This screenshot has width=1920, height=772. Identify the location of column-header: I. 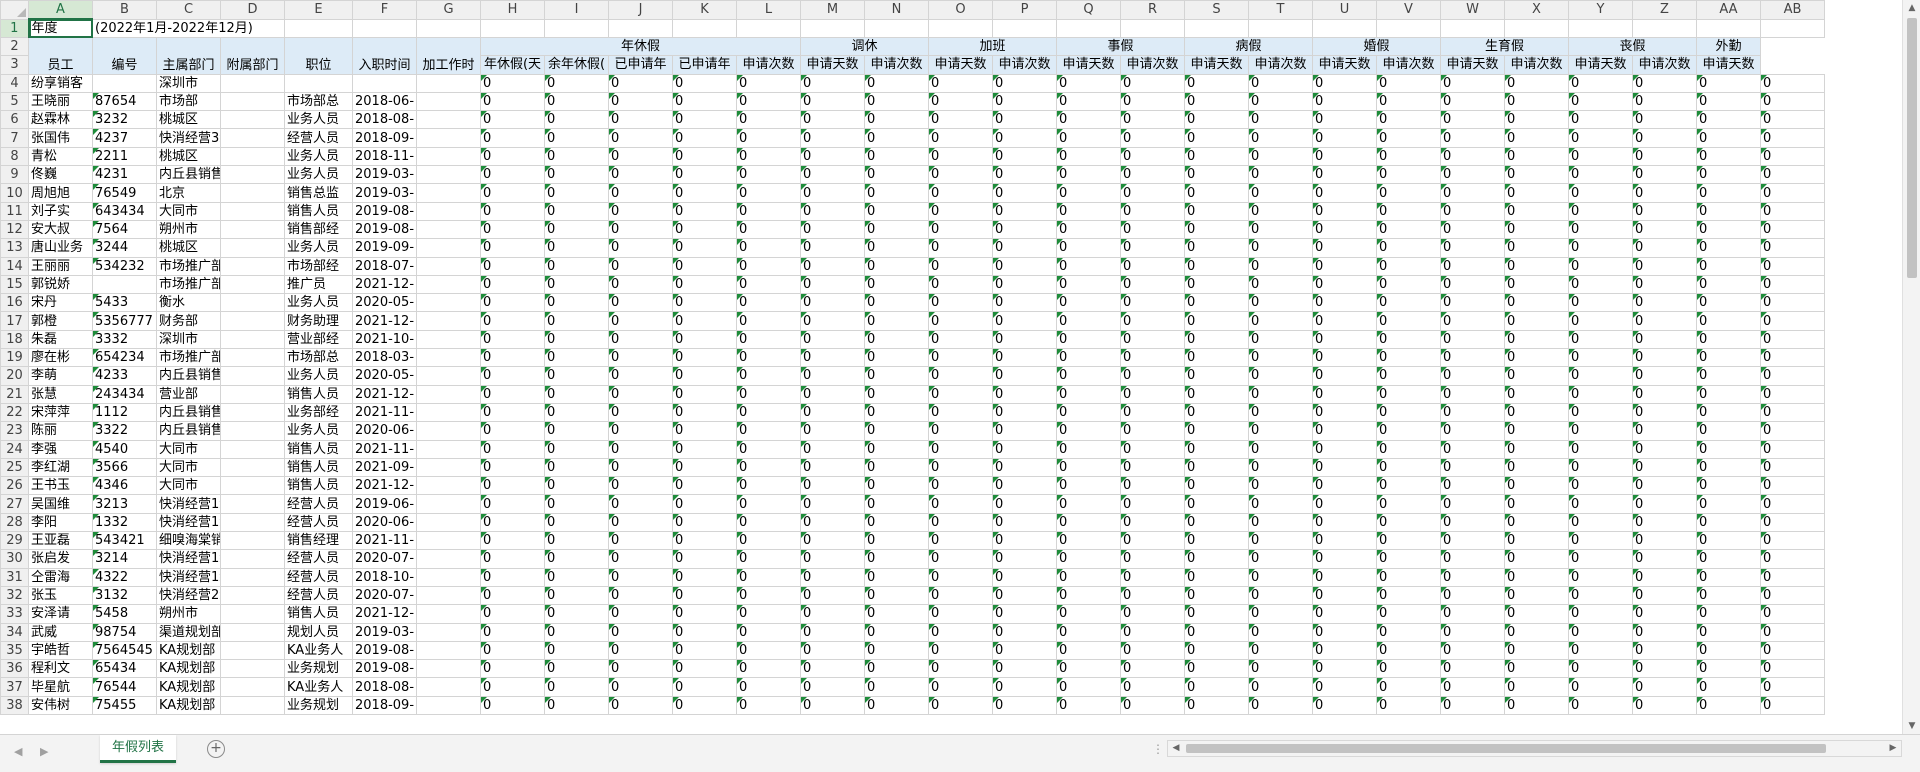
(576, 10).